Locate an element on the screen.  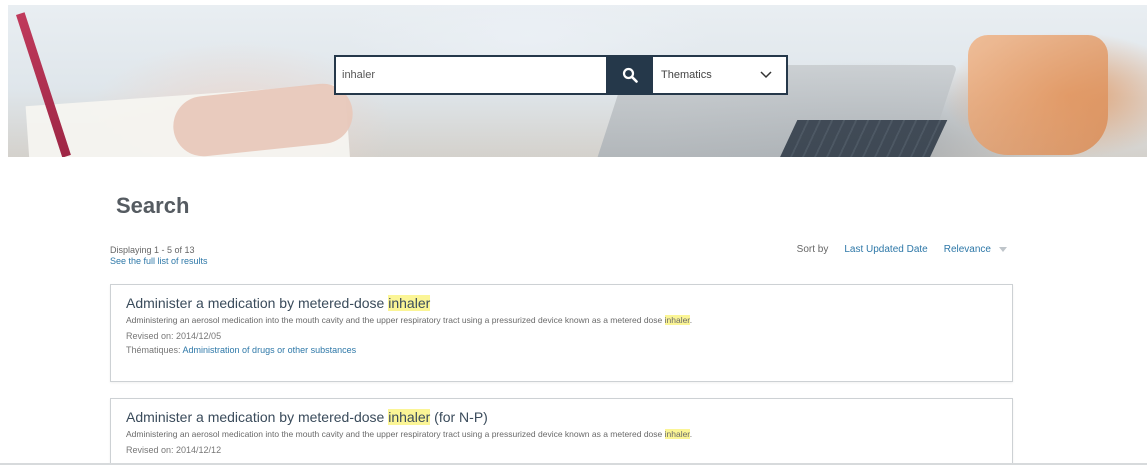
search-input is located at coordinates (471, 75).